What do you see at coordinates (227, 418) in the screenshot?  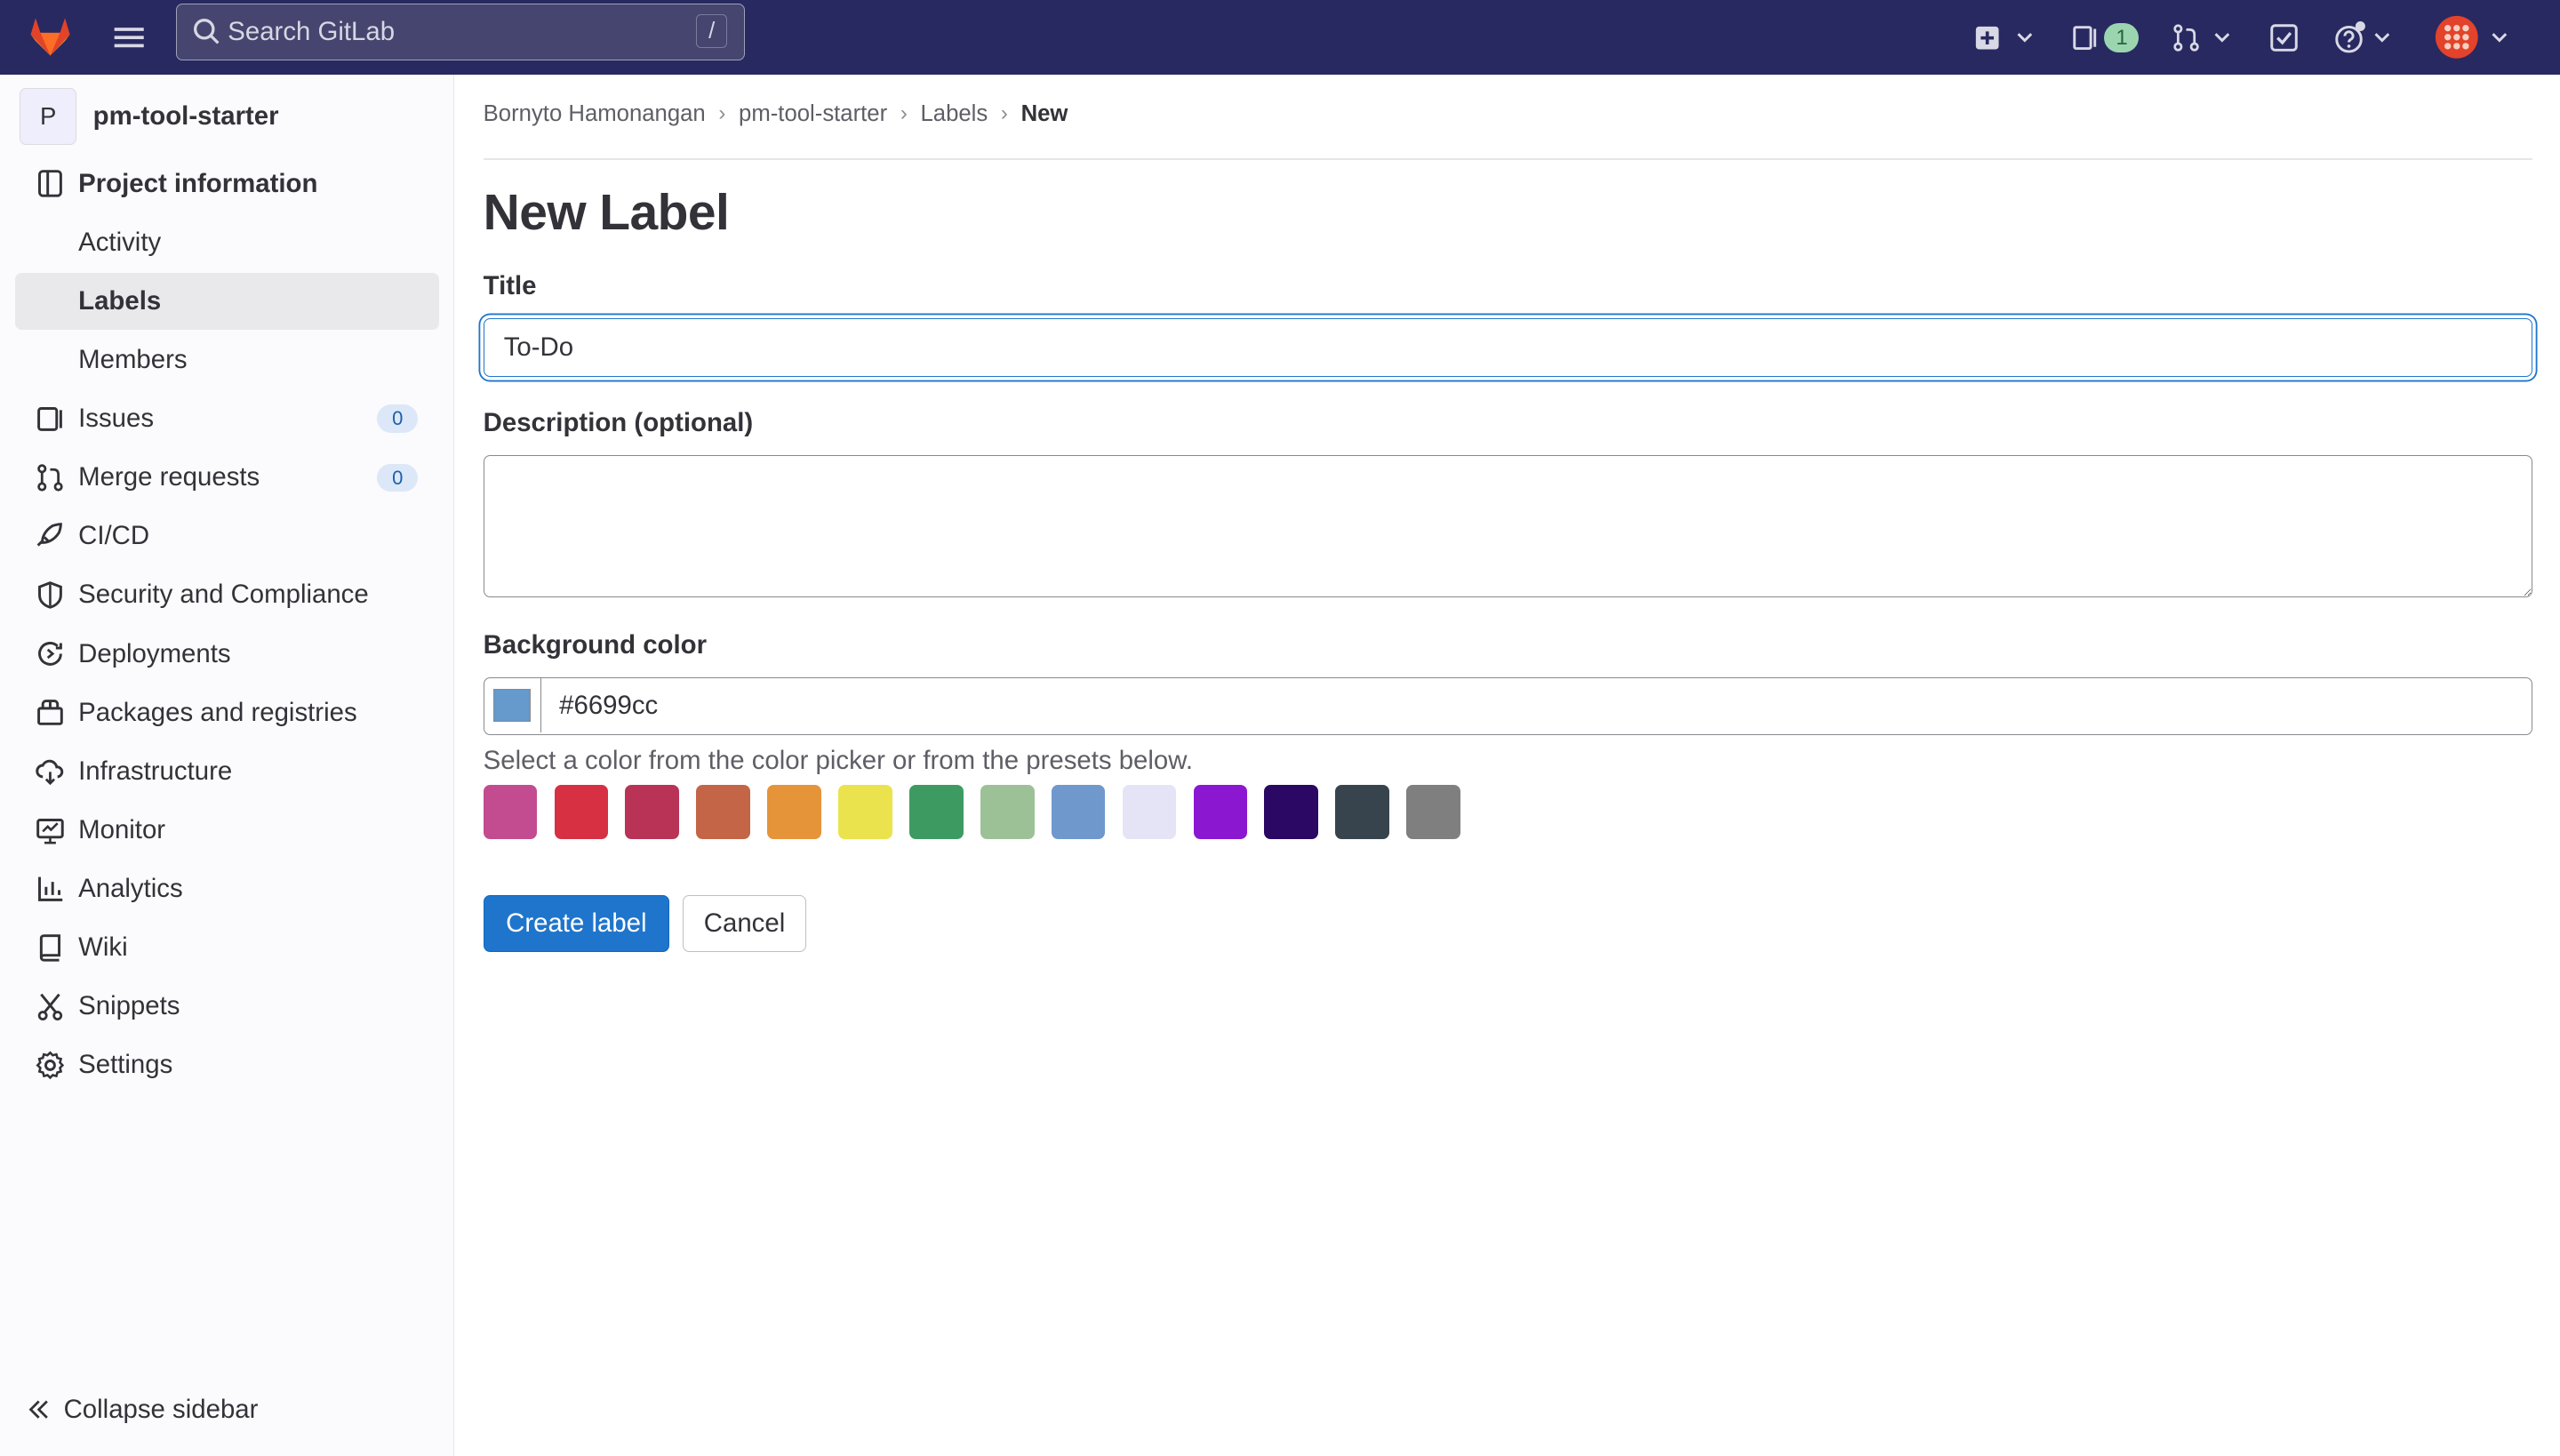 I see `sidebar-item-issues: Issues 0` at bounding box center [227, 418].